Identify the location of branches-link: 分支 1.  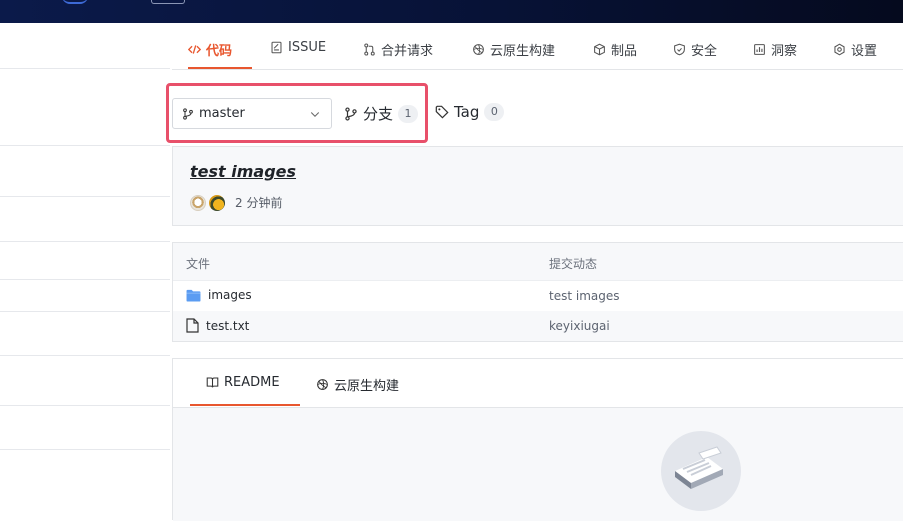
(381, 113).